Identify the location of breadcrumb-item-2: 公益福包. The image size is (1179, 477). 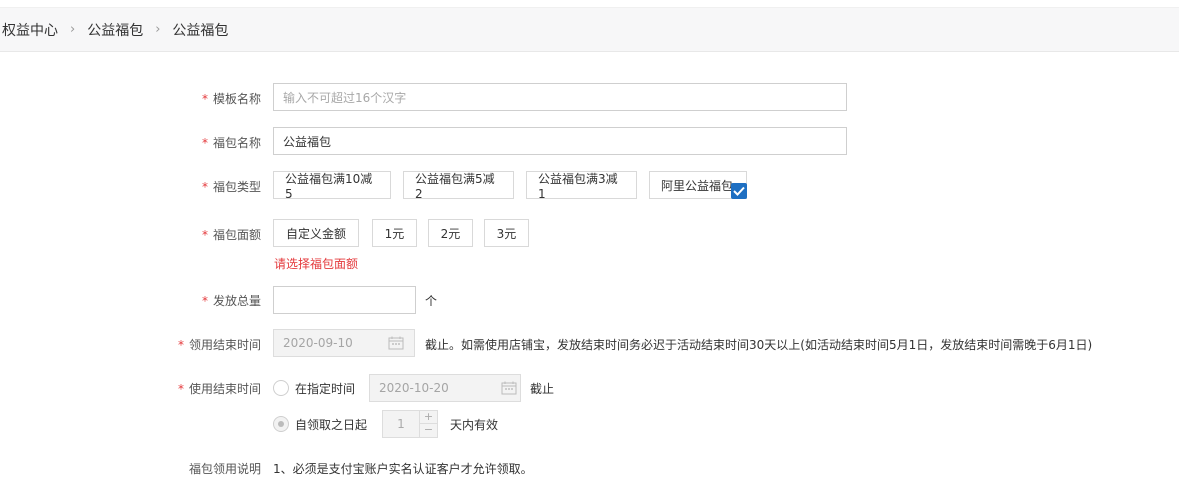
(115, 30).